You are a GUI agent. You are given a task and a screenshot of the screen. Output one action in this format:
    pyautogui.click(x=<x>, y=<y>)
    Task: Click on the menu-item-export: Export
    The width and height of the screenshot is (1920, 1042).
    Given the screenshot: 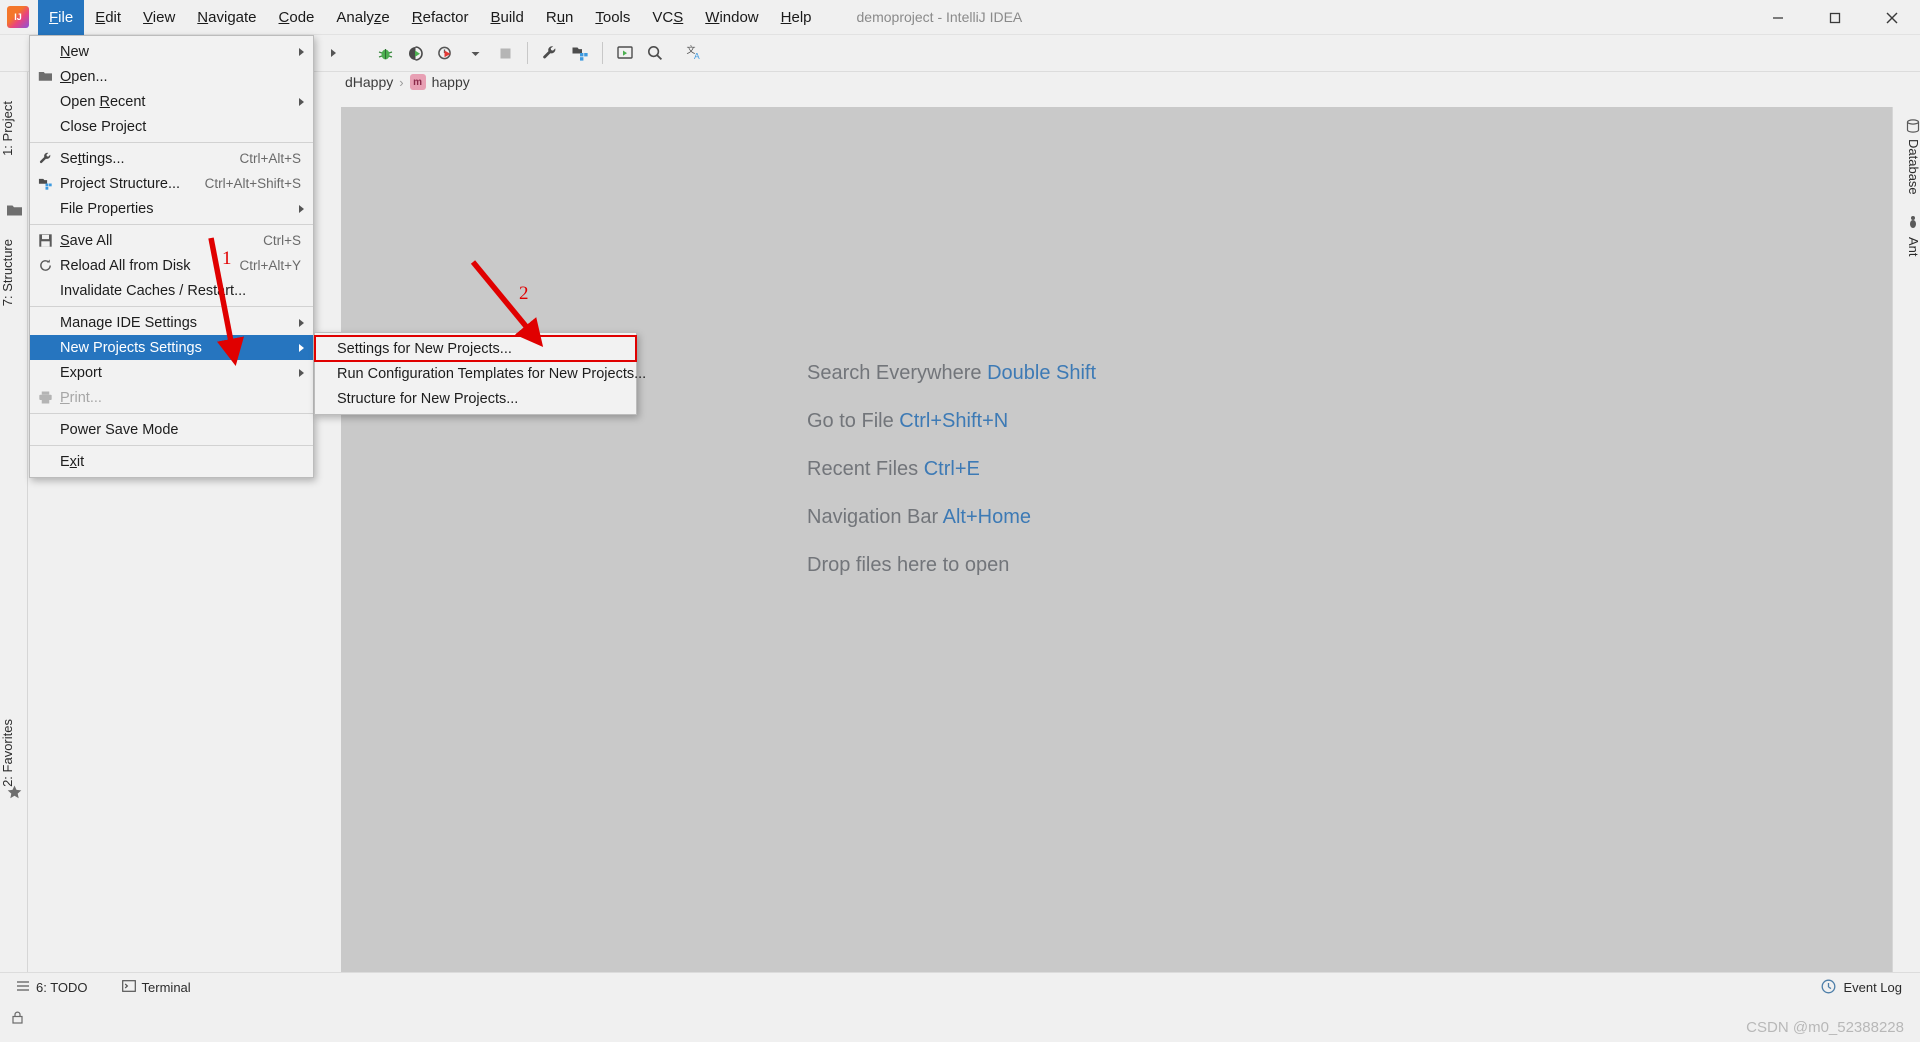 What is the action you would take?
    pyautogui.click(x=171, y=372)
    